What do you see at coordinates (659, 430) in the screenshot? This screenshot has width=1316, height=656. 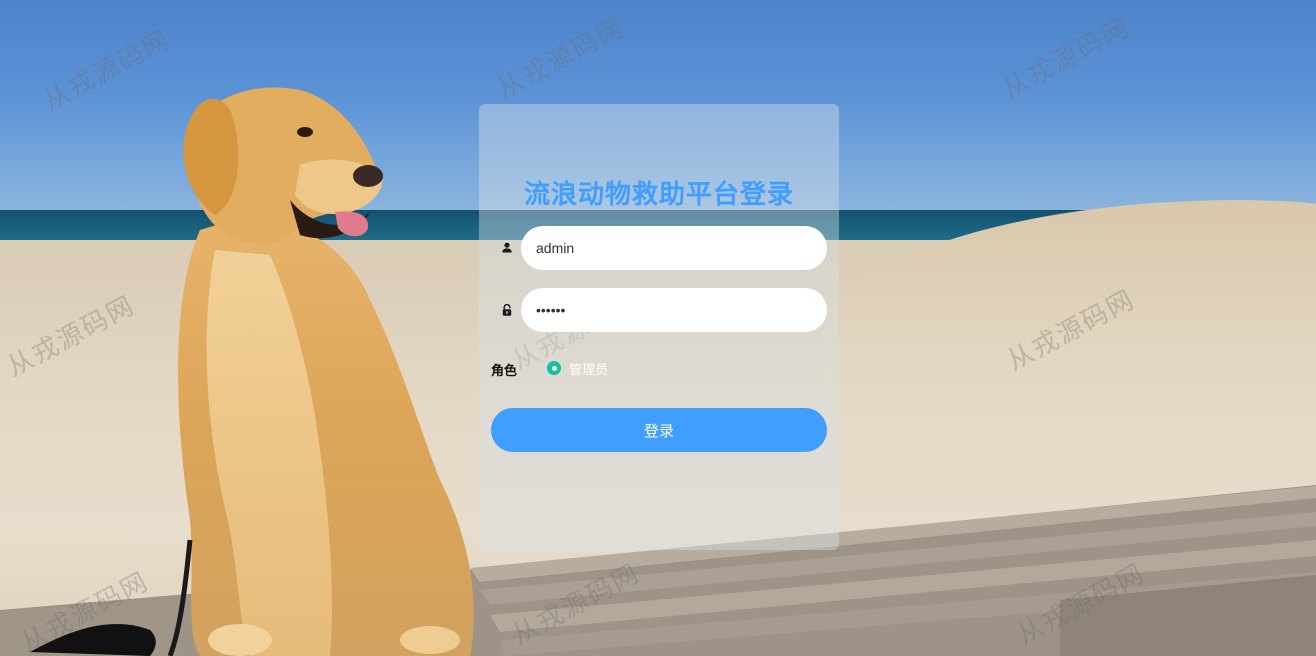 I see `login-button: 登录` at bounding box center [659, 430].